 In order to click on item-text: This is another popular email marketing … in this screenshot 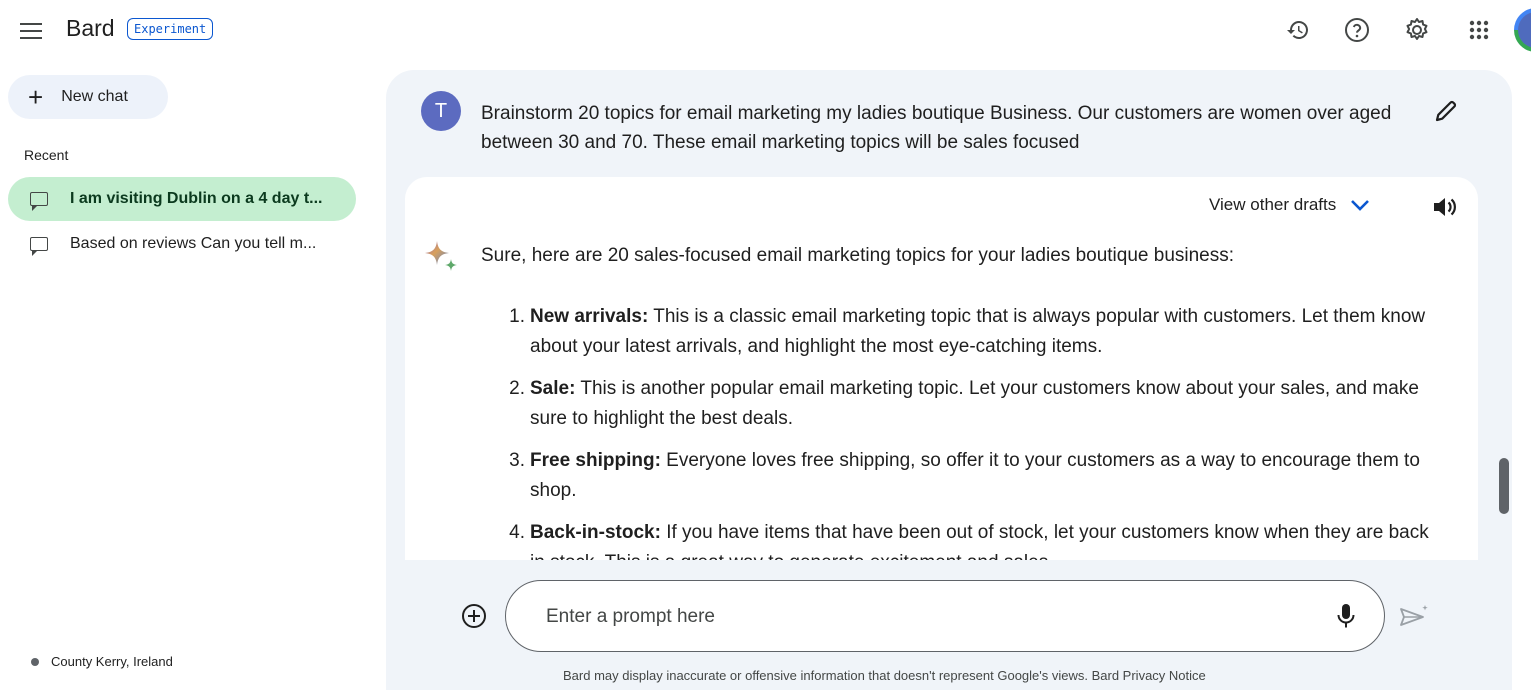, I will do `click(974, 403)`.